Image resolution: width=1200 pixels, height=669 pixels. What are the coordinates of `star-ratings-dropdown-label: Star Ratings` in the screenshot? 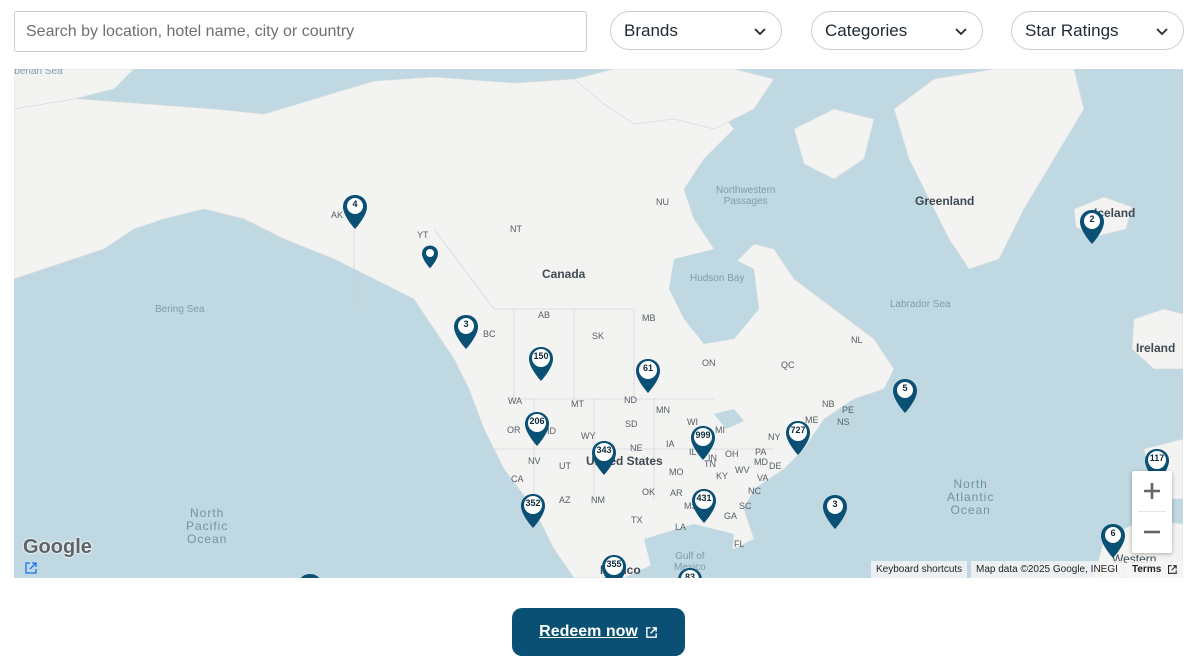 It's located at (1072, 30).